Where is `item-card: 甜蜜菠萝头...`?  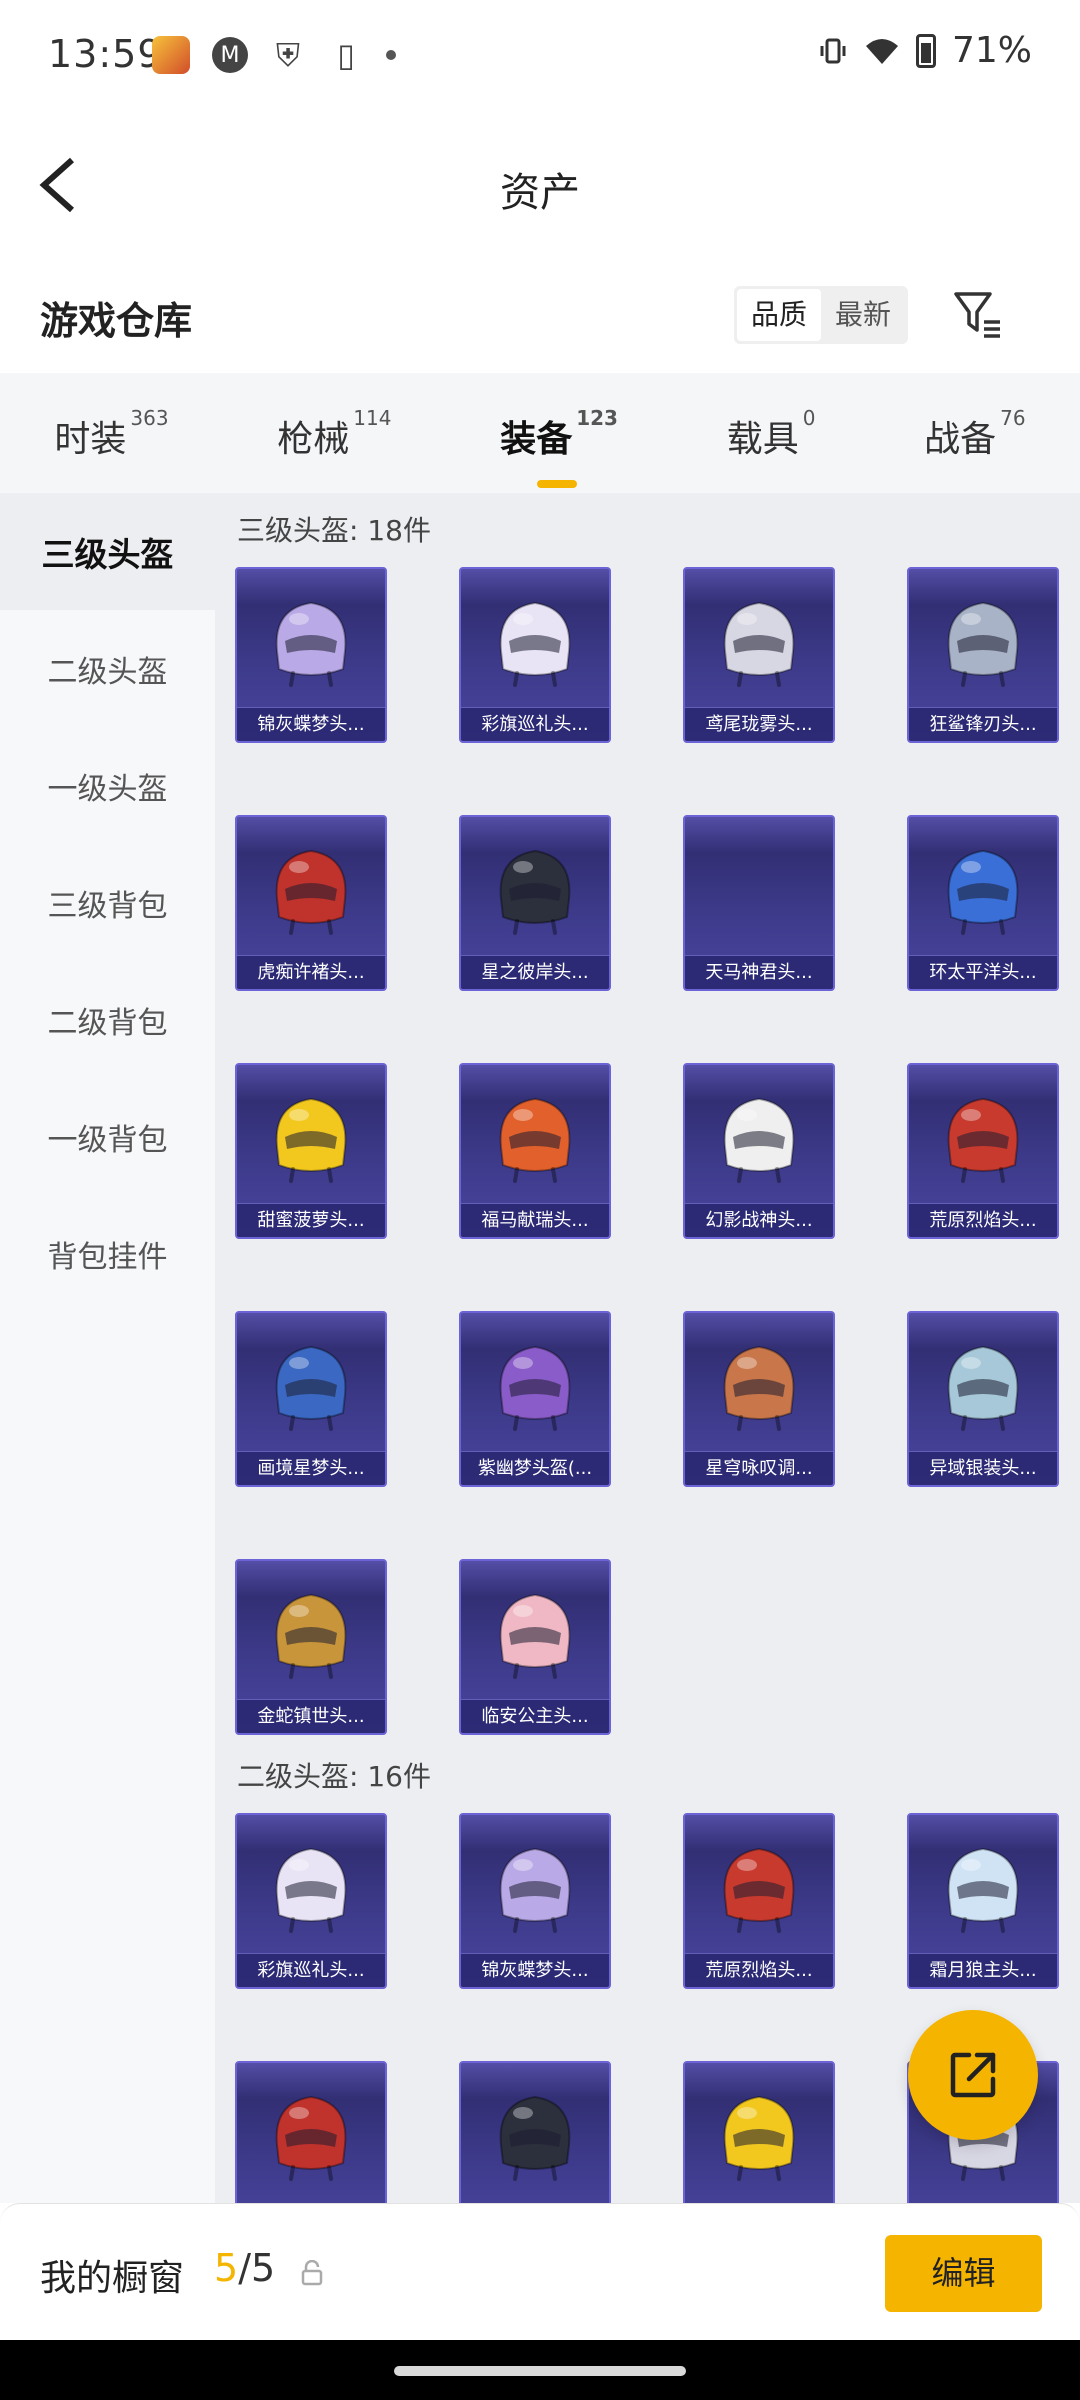 item-card: 甜蜜菠萝头... is located at coordinates (311, 1151).